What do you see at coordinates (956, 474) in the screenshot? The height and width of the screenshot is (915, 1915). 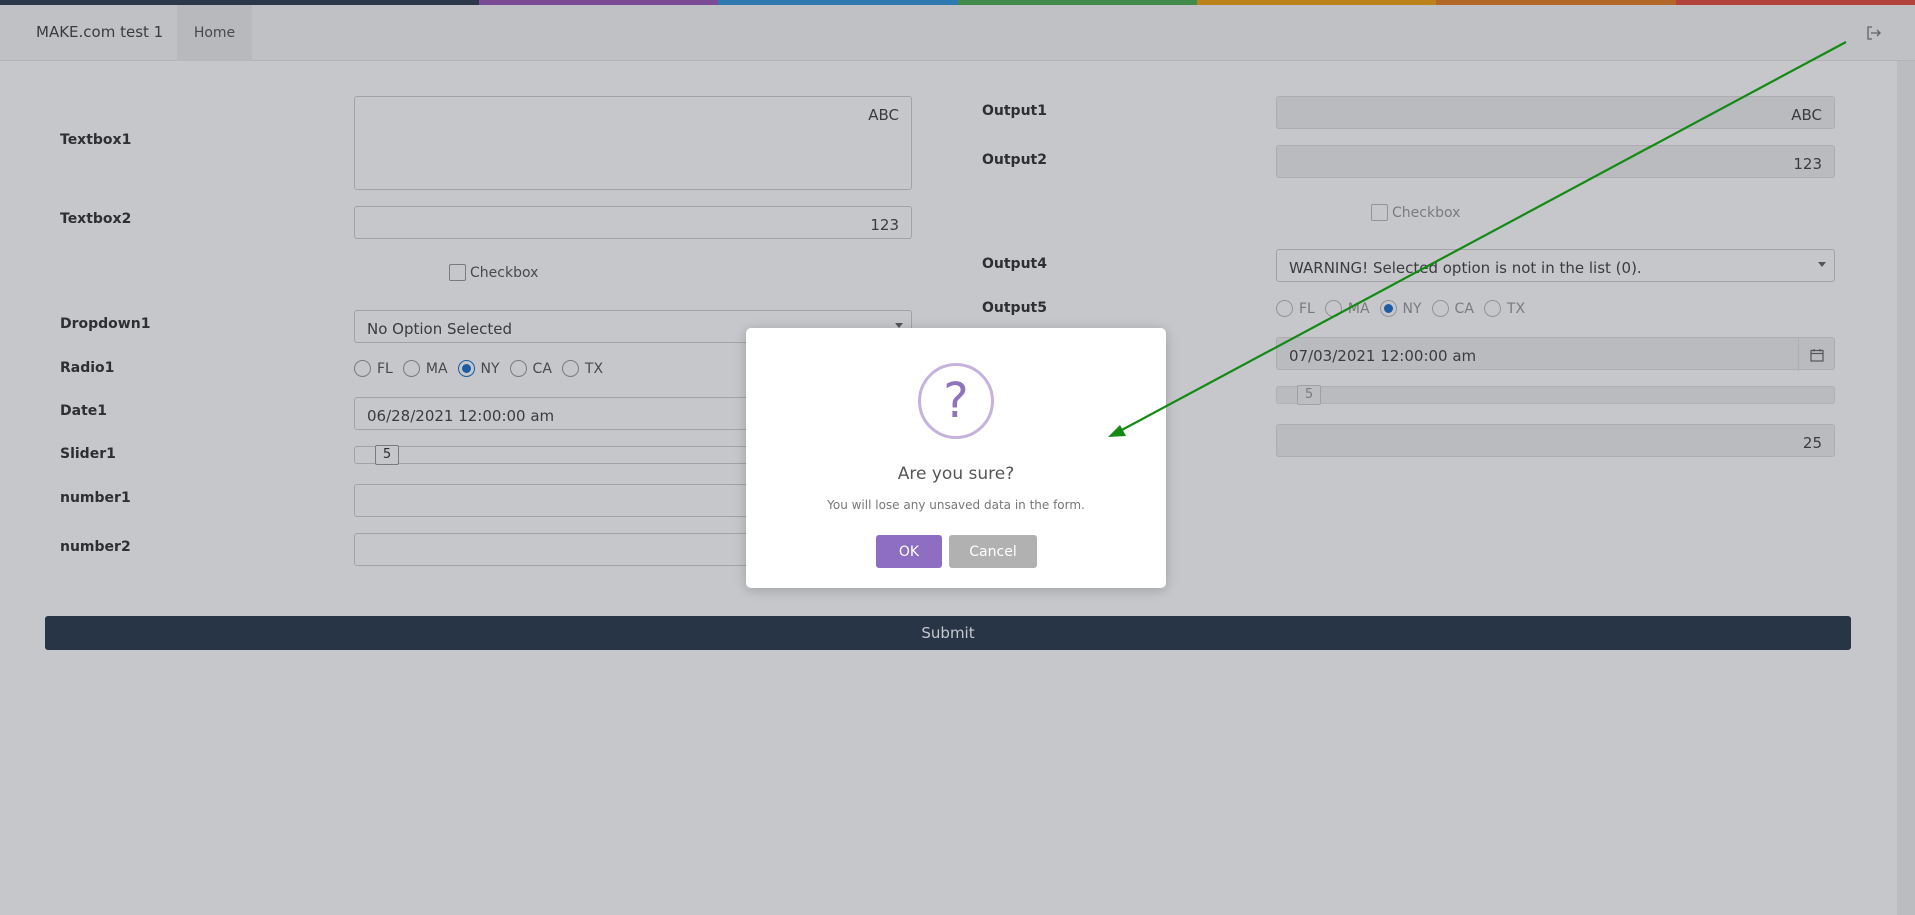 I see `dialog-title: Are you sure?` at bounding box center [956, 474].